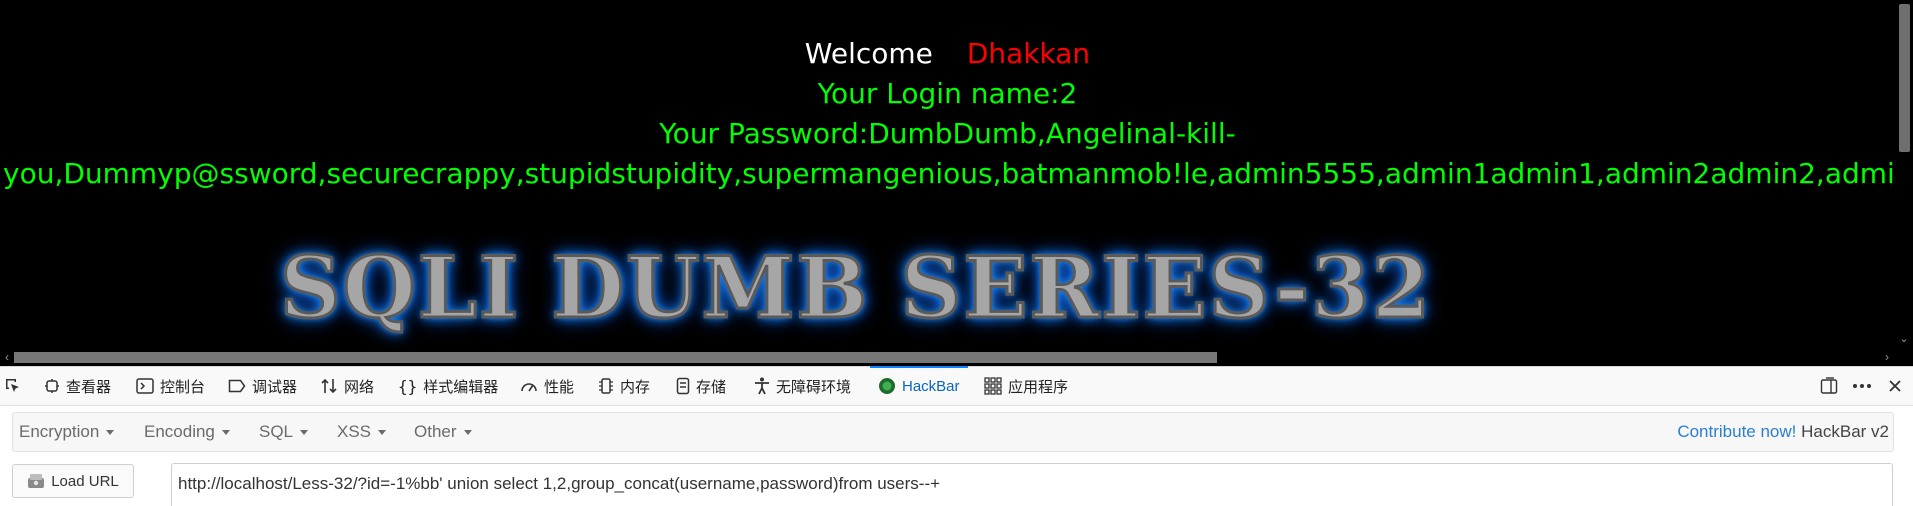  I want to click on tab-label: 内存, so click(635, 387).